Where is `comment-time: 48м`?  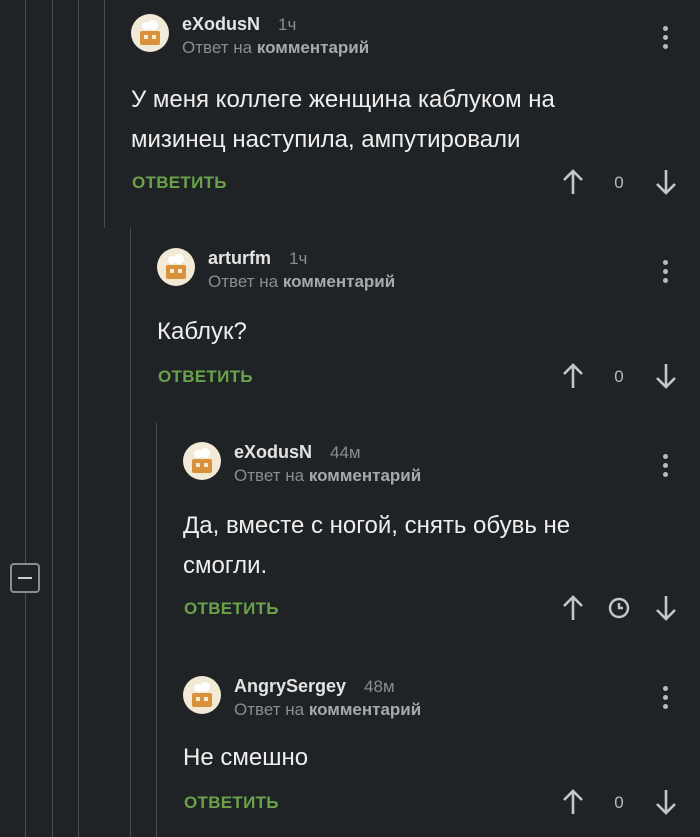 comment-time: 48м is located at coordinates (379, 686).